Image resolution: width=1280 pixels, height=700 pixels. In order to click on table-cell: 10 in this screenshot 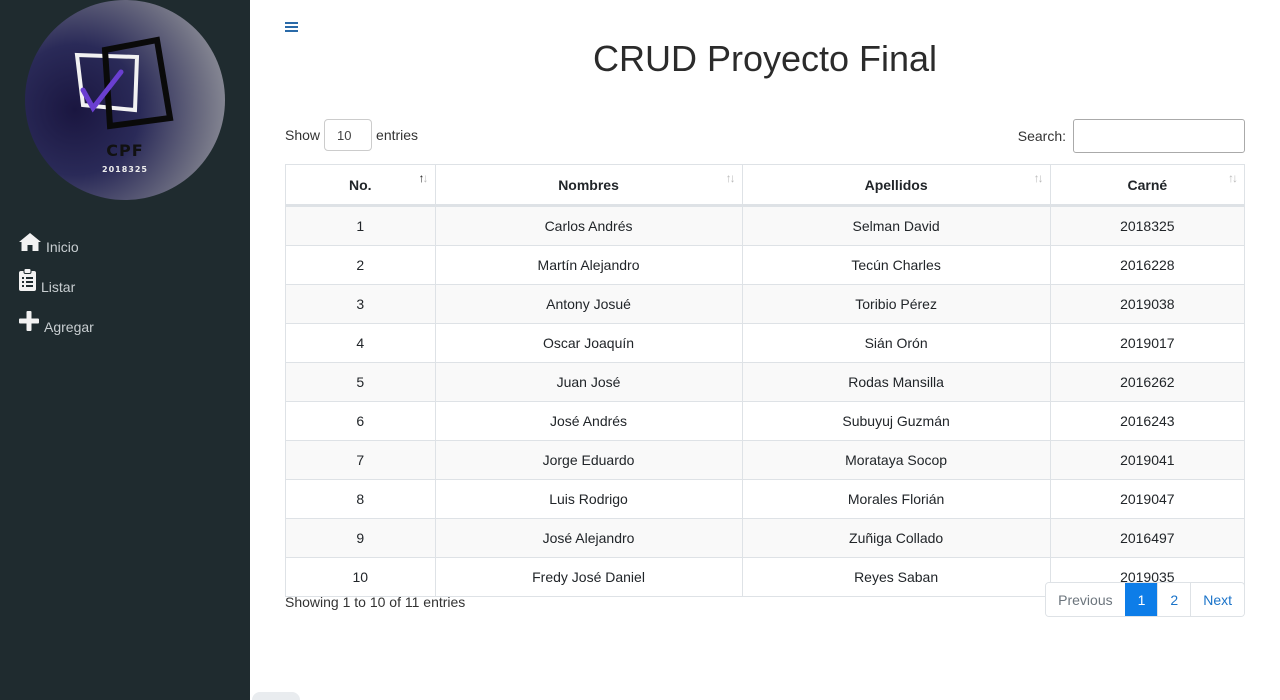, I will do `click(360, 577)`.